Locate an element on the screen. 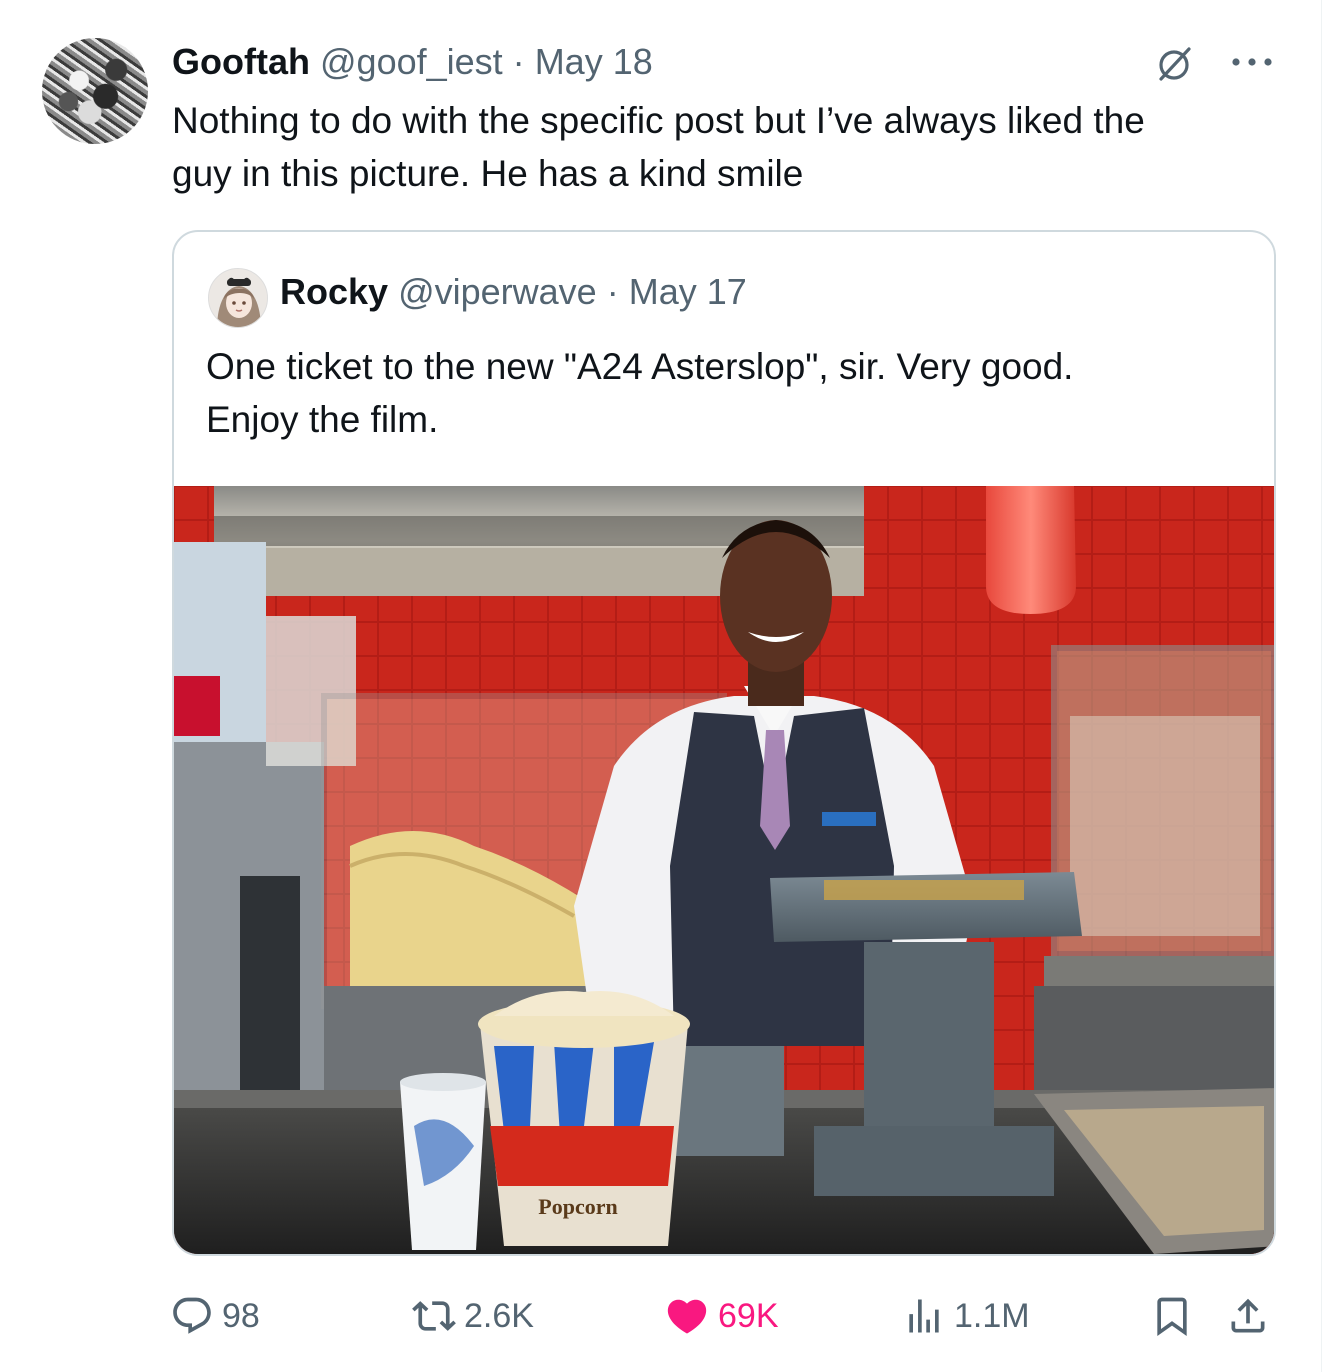 The width and height of the screenshot is (1344, 1372). author-avatar is located at coordinates (95, 91).